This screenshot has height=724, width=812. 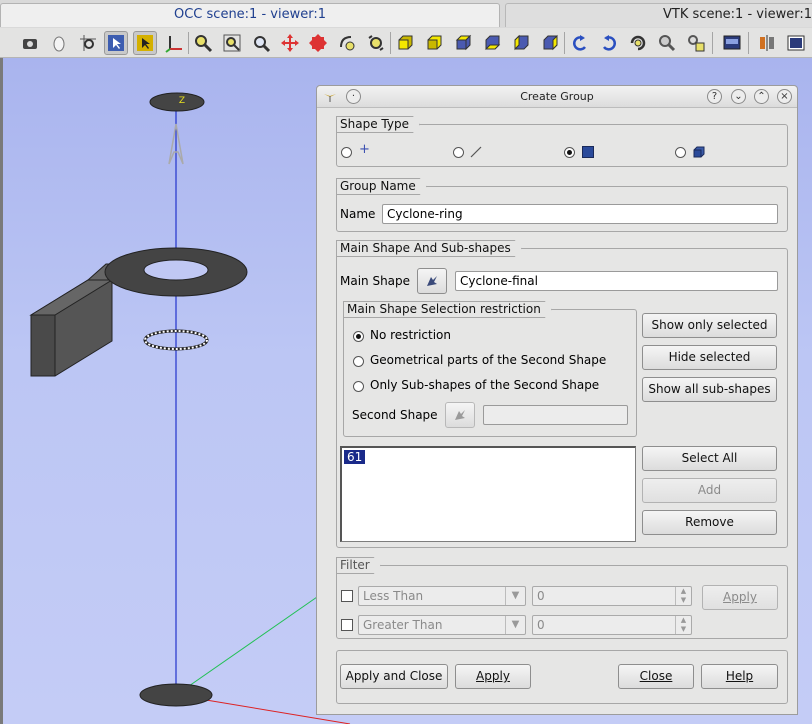 What do you see at coordinates (588, 152) in the screenshot?
I see `face-icon` at bounding box center [588, 152].